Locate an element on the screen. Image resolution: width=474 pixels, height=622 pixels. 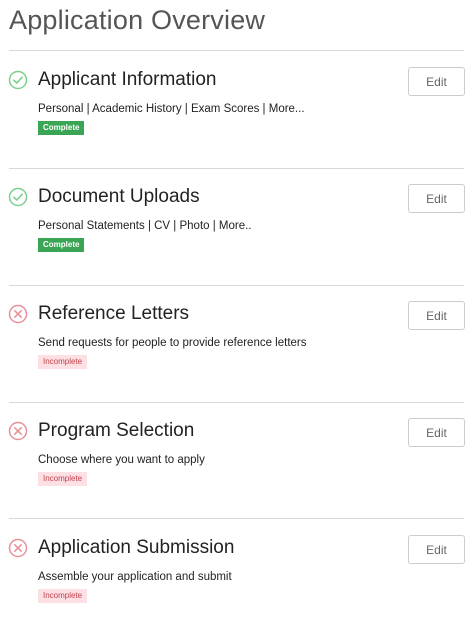
section-title: Document Uploads is located at coordinates (119, 196).